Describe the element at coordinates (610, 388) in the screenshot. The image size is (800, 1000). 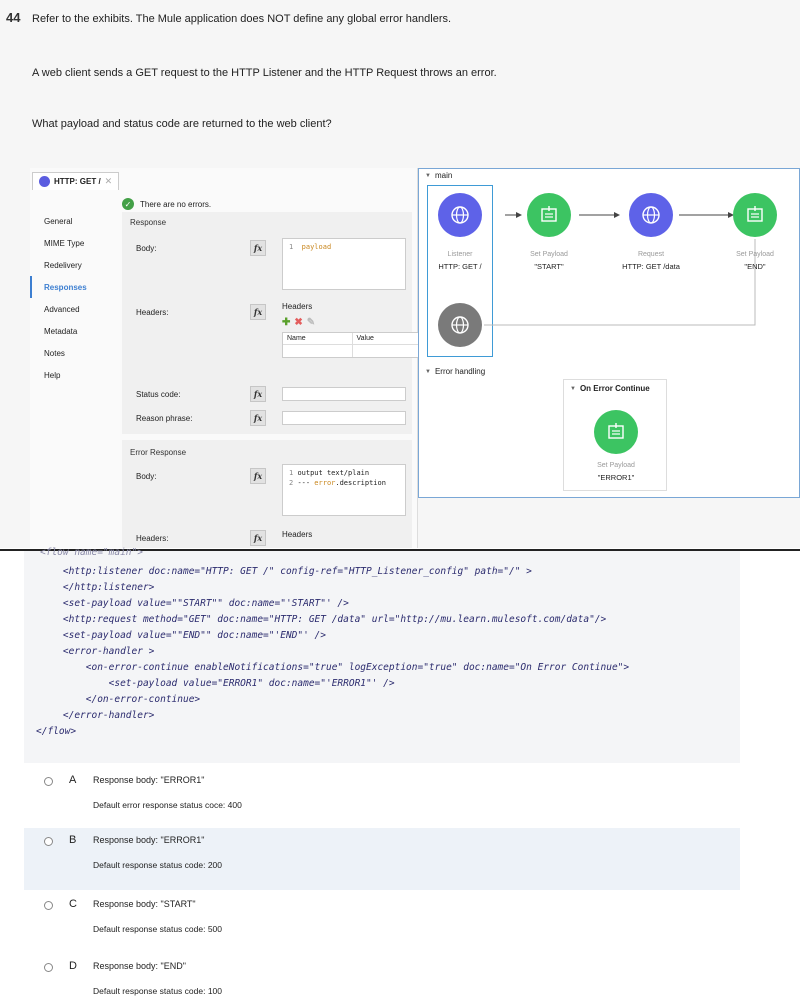
I see `on-error-label: ▼ On Error Continue` at that location.